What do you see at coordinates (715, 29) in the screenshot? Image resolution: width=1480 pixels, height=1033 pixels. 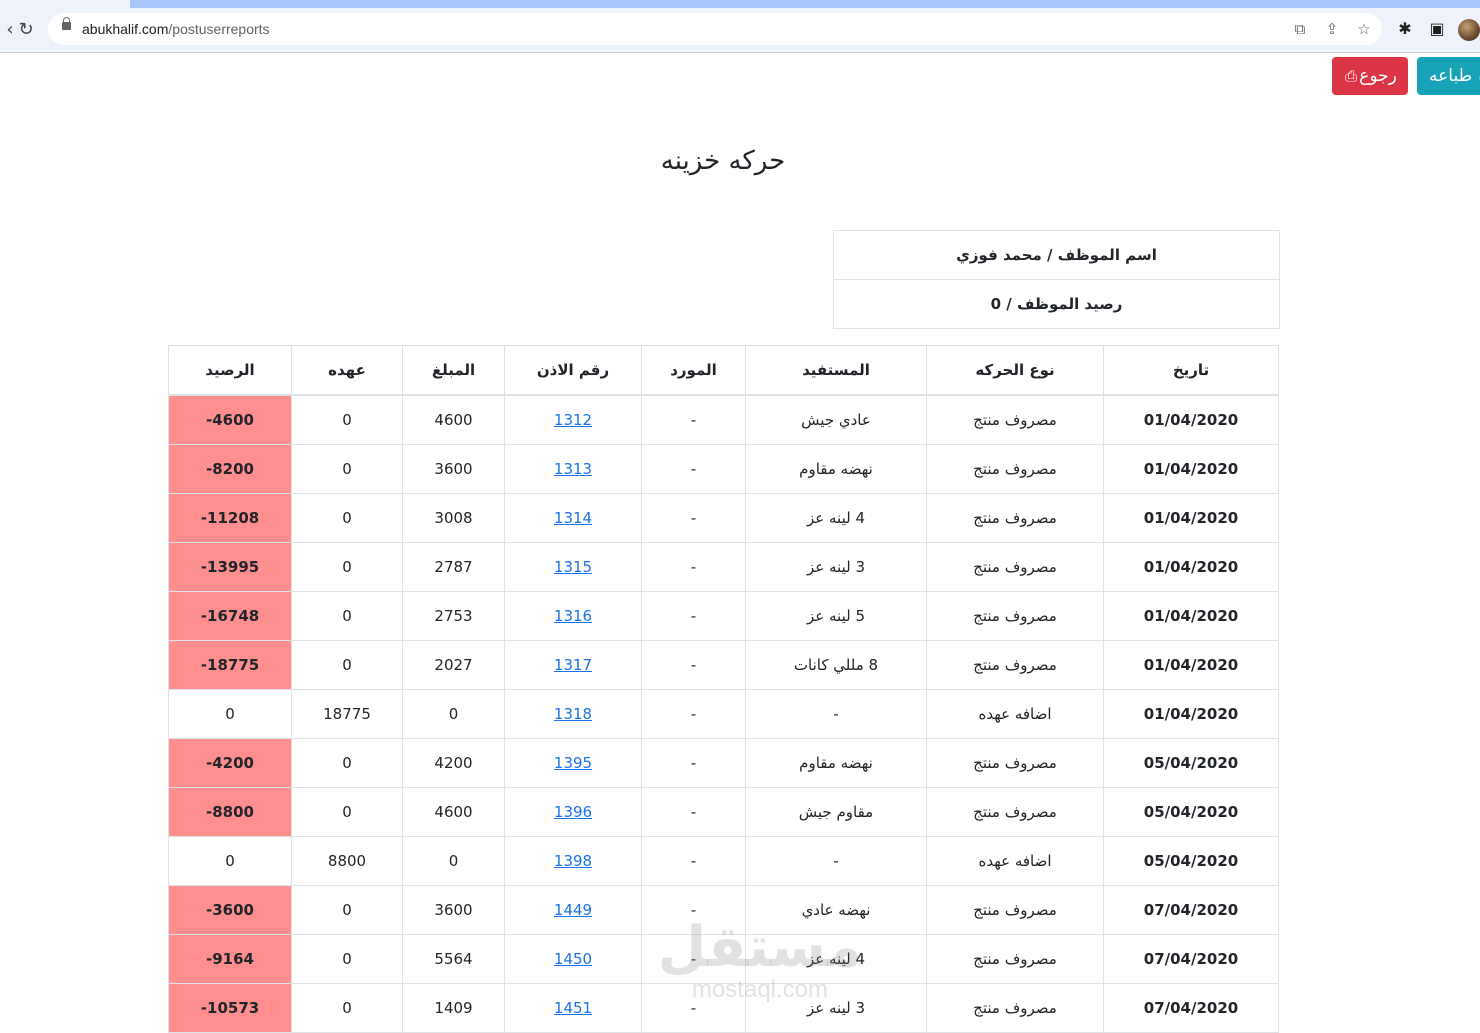 I see `address-bar: abukhalif.com/postuserreports ⧉ ⇪ ☆` at bounding box center [715, 29].